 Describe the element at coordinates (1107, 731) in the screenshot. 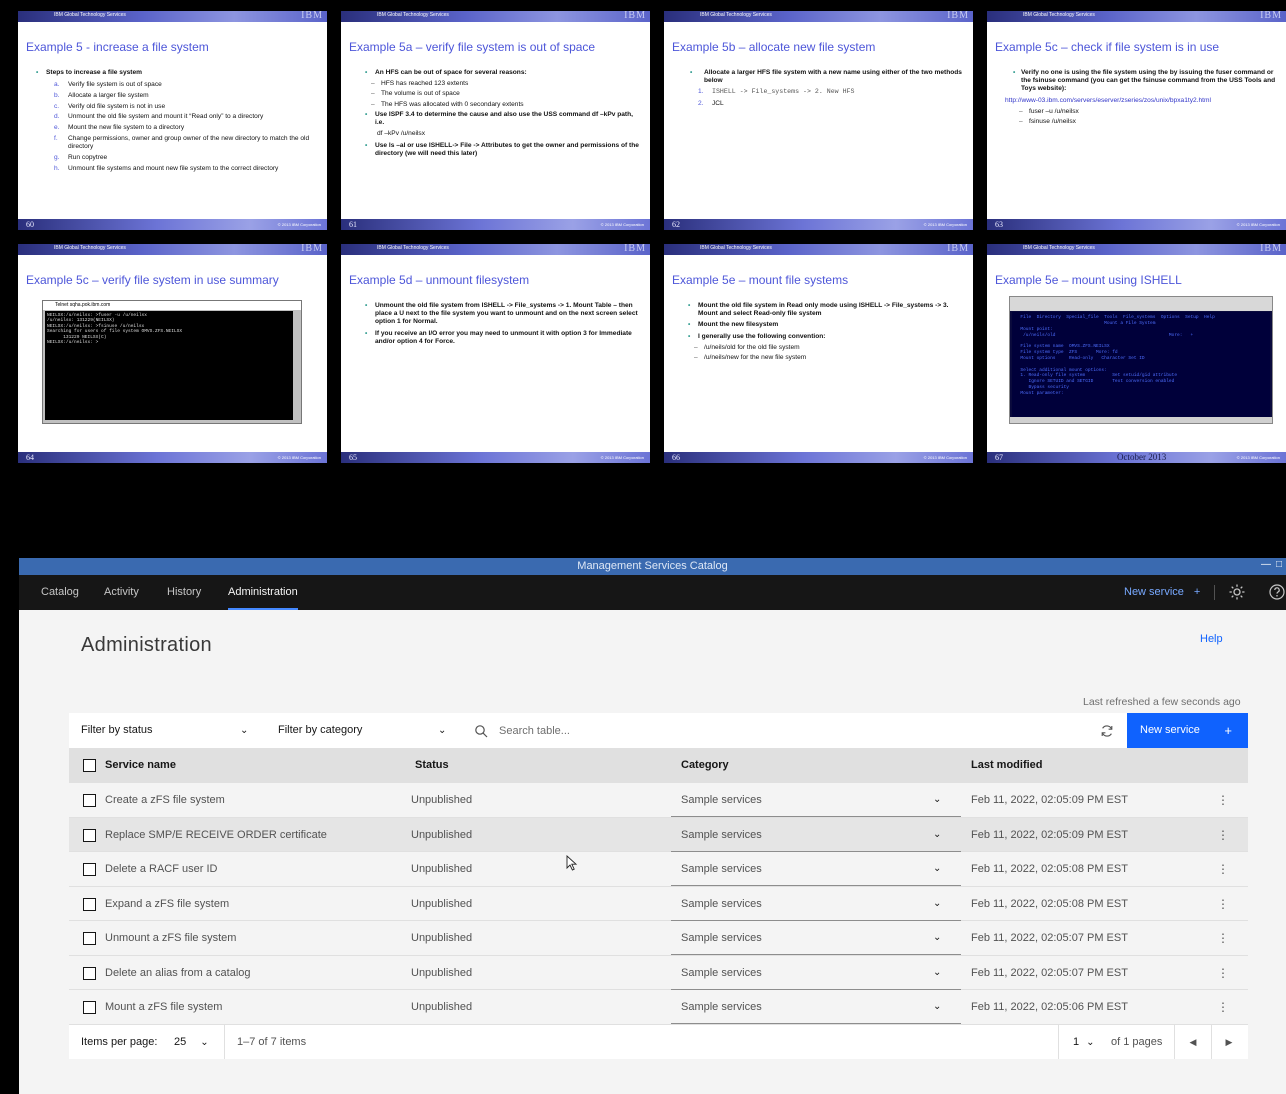

I see `refresh-icon` at that location.